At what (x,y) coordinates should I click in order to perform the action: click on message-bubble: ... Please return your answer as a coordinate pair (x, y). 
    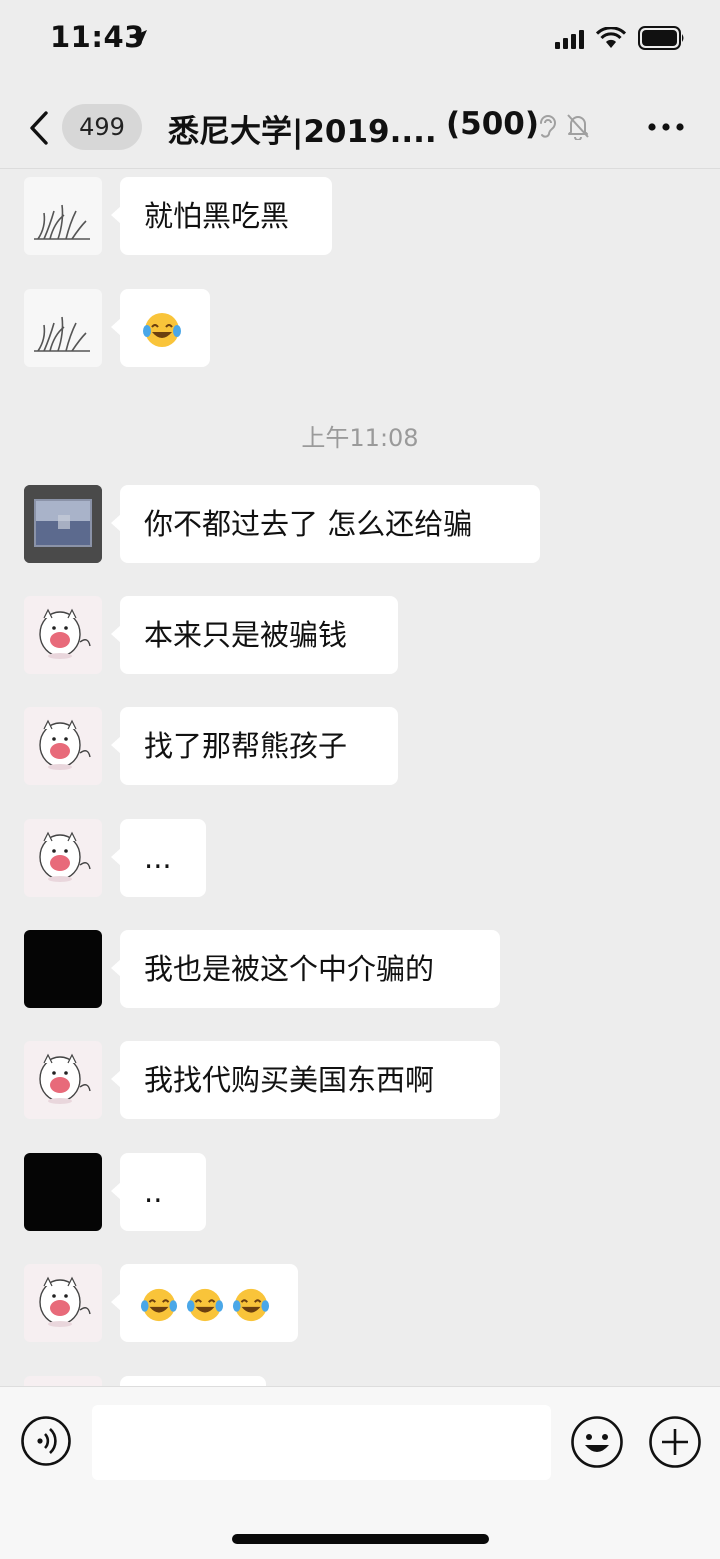
    Looking at the image, I should click on (158, 1192).